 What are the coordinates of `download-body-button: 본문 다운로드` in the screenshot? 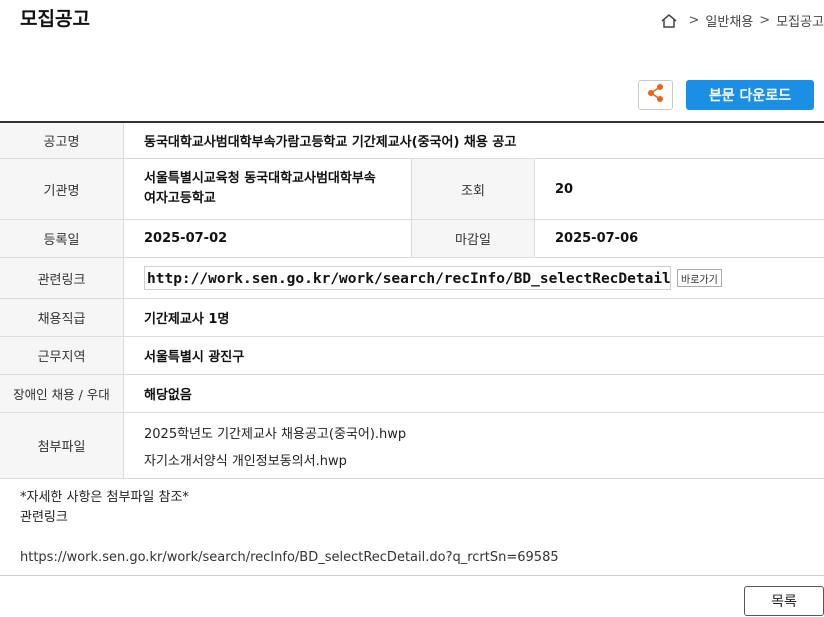 It's located at (750, 95).